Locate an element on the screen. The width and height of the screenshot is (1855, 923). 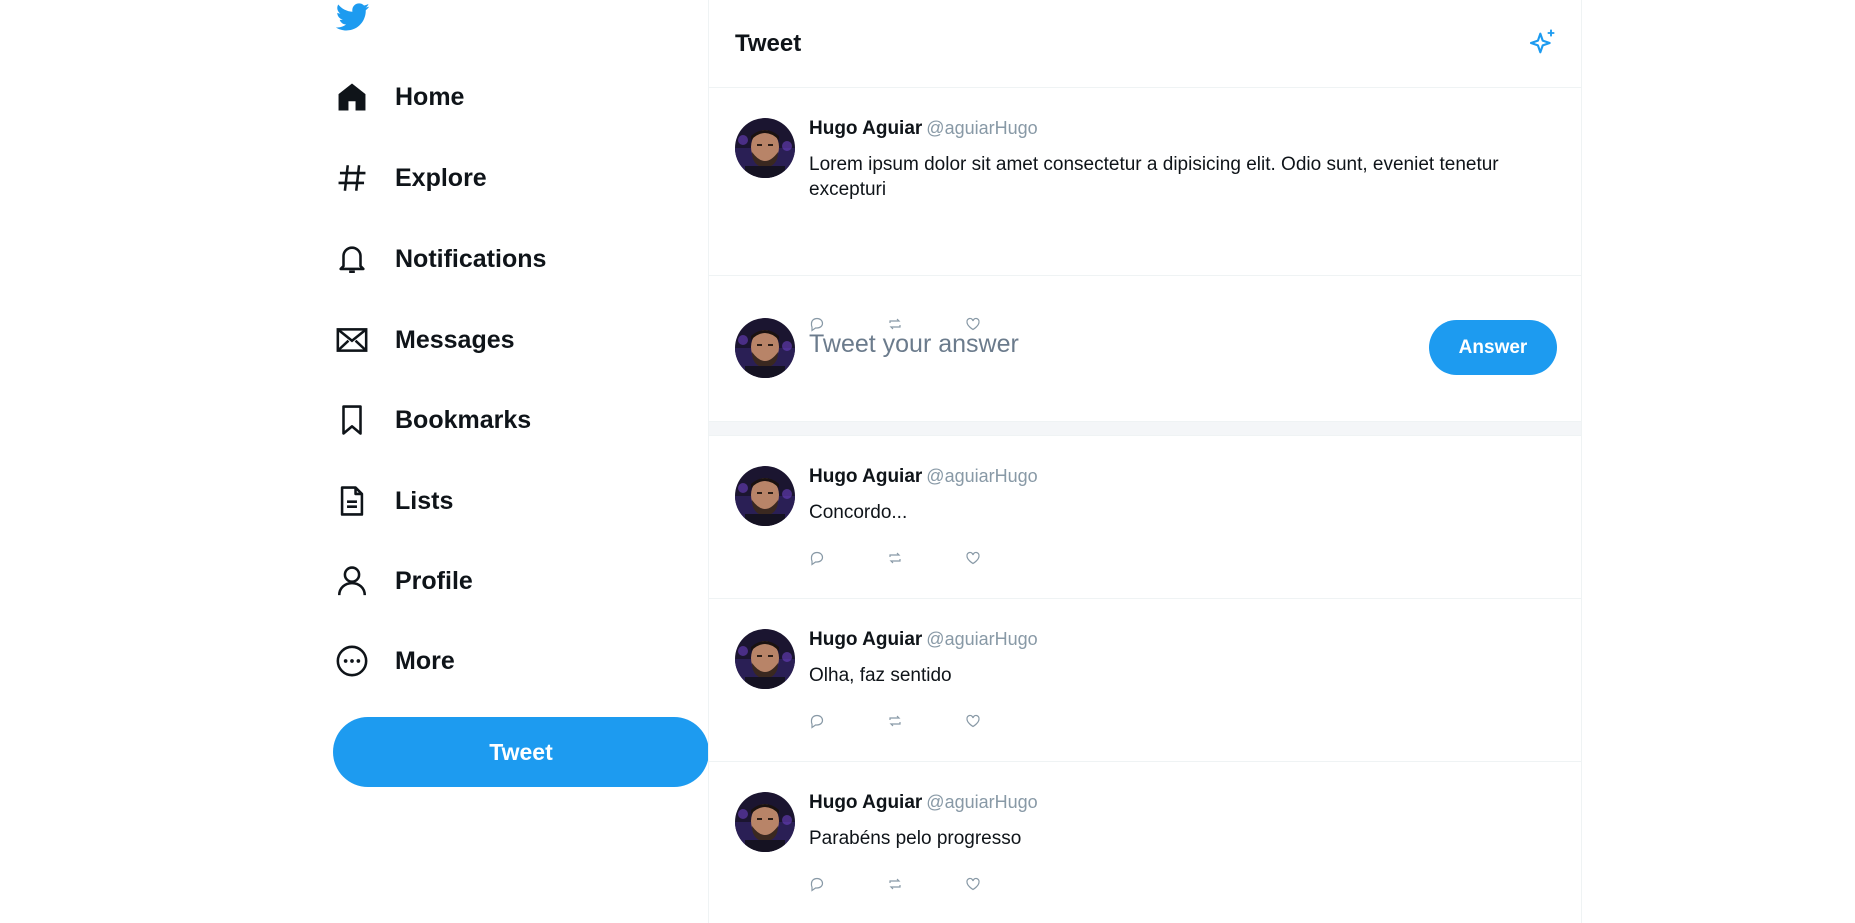
sidebar-item-explore: Explore is located at coordinates (410, 178).